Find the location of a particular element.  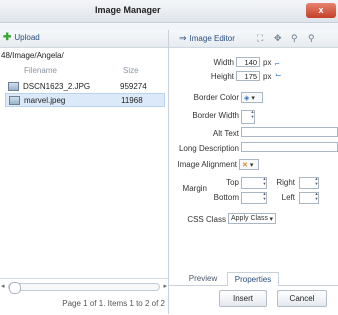

margin-bottom-label: Bottom is located at coordinates (226, 197).